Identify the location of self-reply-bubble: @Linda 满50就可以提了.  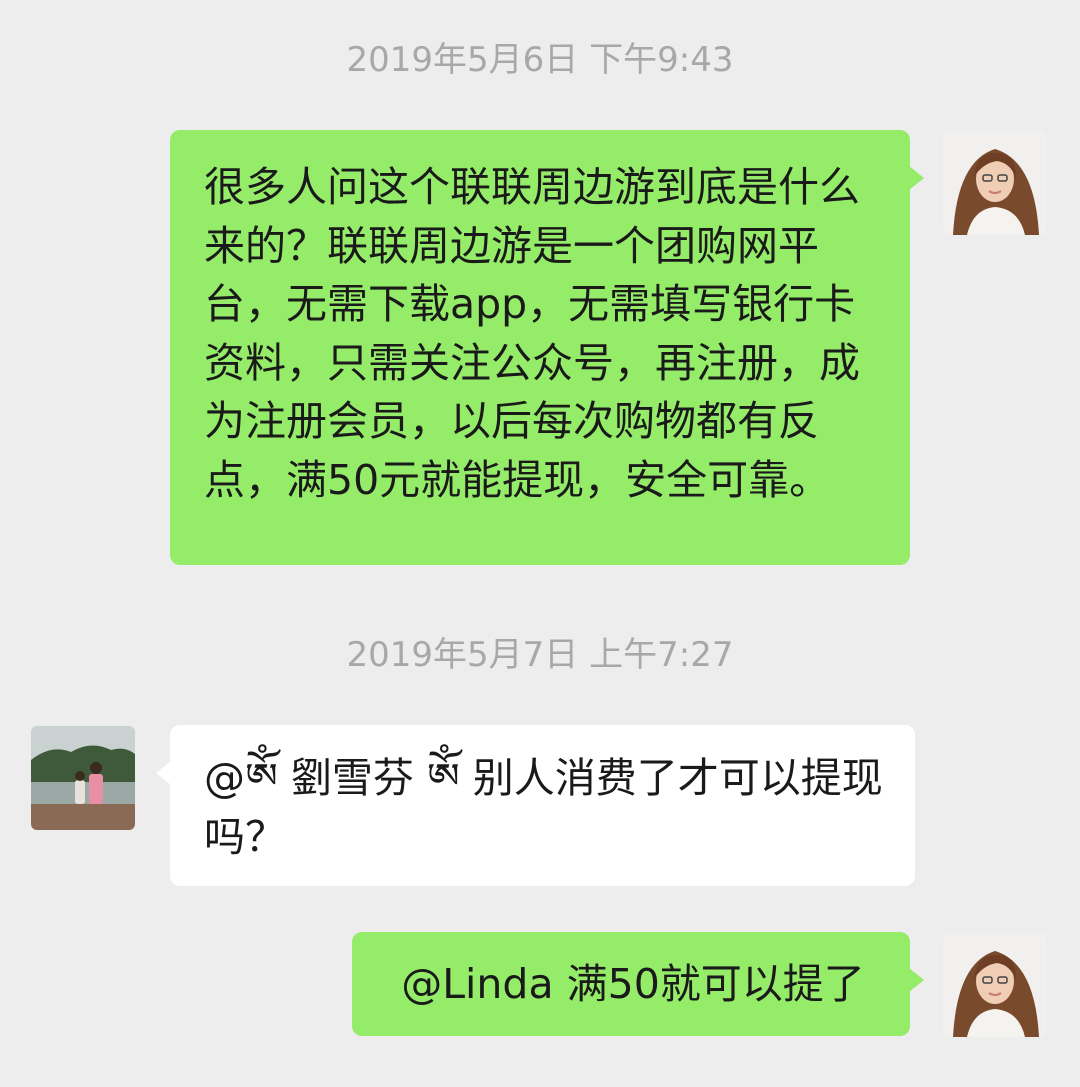
(638, 984).